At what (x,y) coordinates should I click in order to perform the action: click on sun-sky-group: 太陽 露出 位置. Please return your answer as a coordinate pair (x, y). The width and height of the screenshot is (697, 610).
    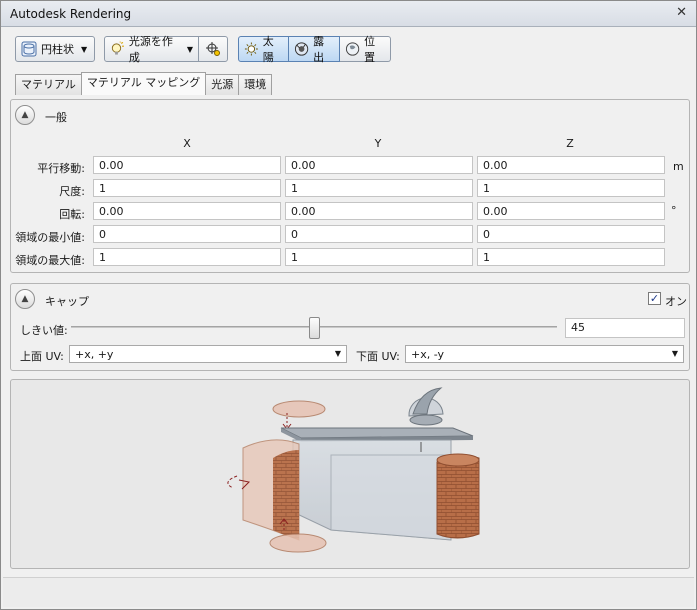
    Looking at the image, I should click on (314, 49).